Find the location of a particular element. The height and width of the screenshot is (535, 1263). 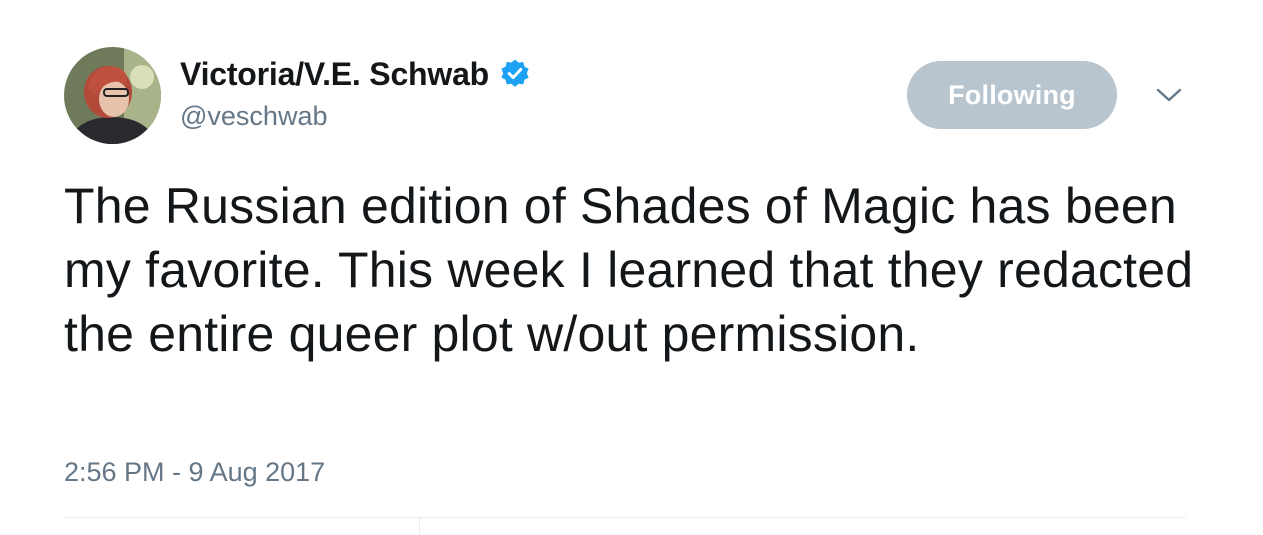

tweet-timestamp: 2:56 PM - 9 Aug 2017 is located at coordinates (194, 472).